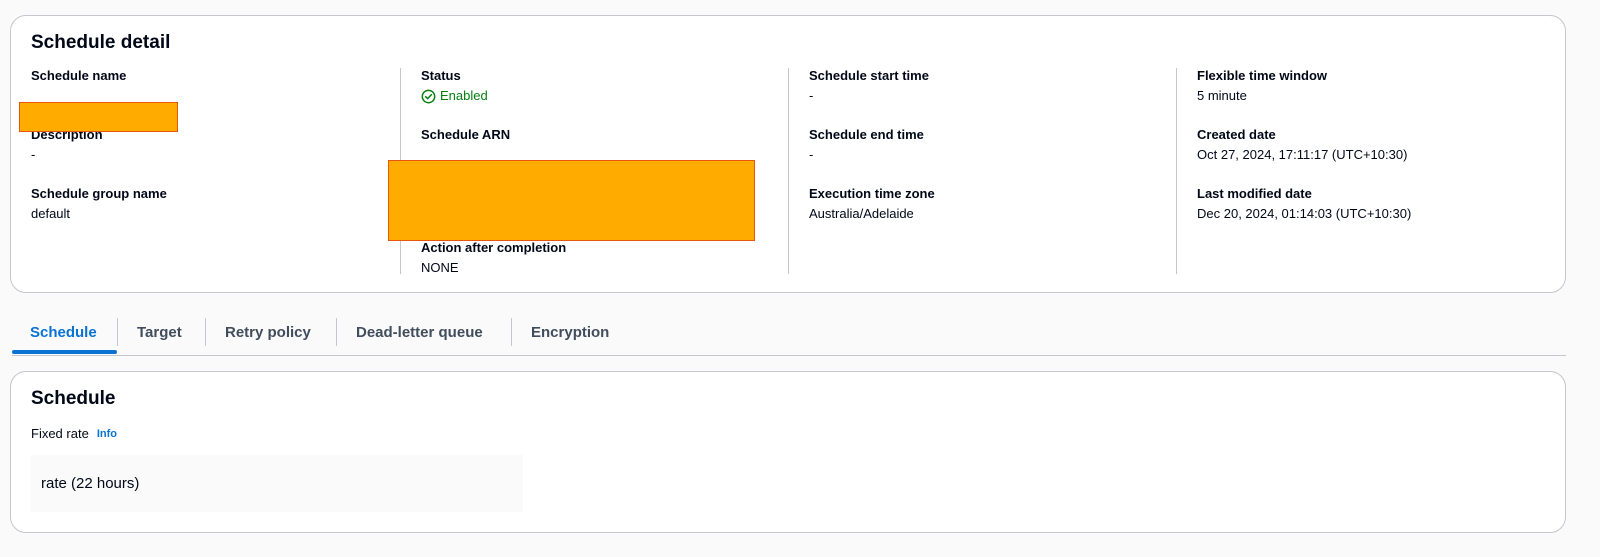 This screenshot has width=1600, height=557. I want to click on modified-date-label: Last modified date, so click(1254, 193).